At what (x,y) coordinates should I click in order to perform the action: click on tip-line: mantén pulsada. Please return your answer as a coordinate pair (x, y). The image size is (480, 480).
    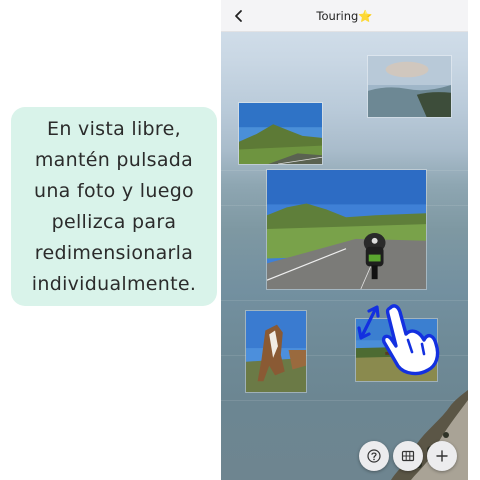
    Looking at the image, I should click on (114, 159).